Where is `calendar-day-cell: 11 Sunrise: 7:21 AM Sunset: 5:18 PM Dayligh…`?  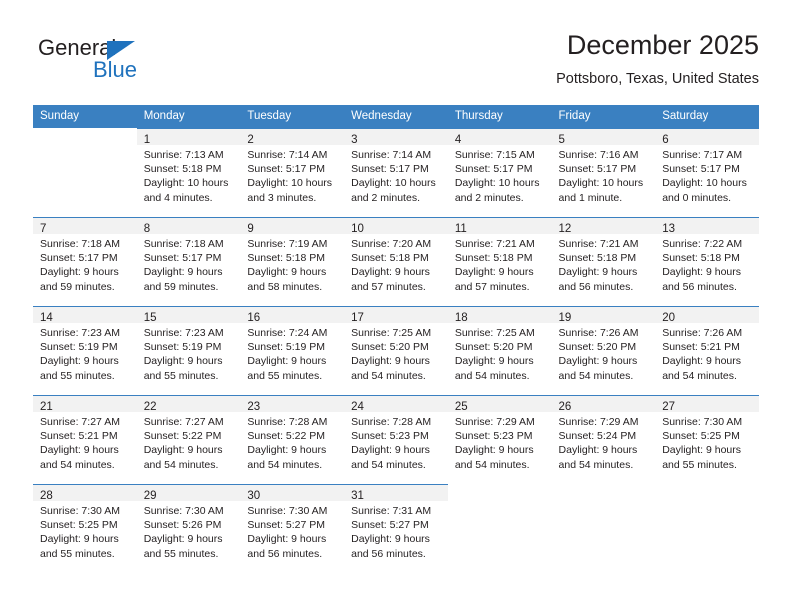 calendar-day-cell: 11 Sunrise: 7:21 AM Sunset: 5:18 PM Dayligh… is located at coordinates (499, 261).